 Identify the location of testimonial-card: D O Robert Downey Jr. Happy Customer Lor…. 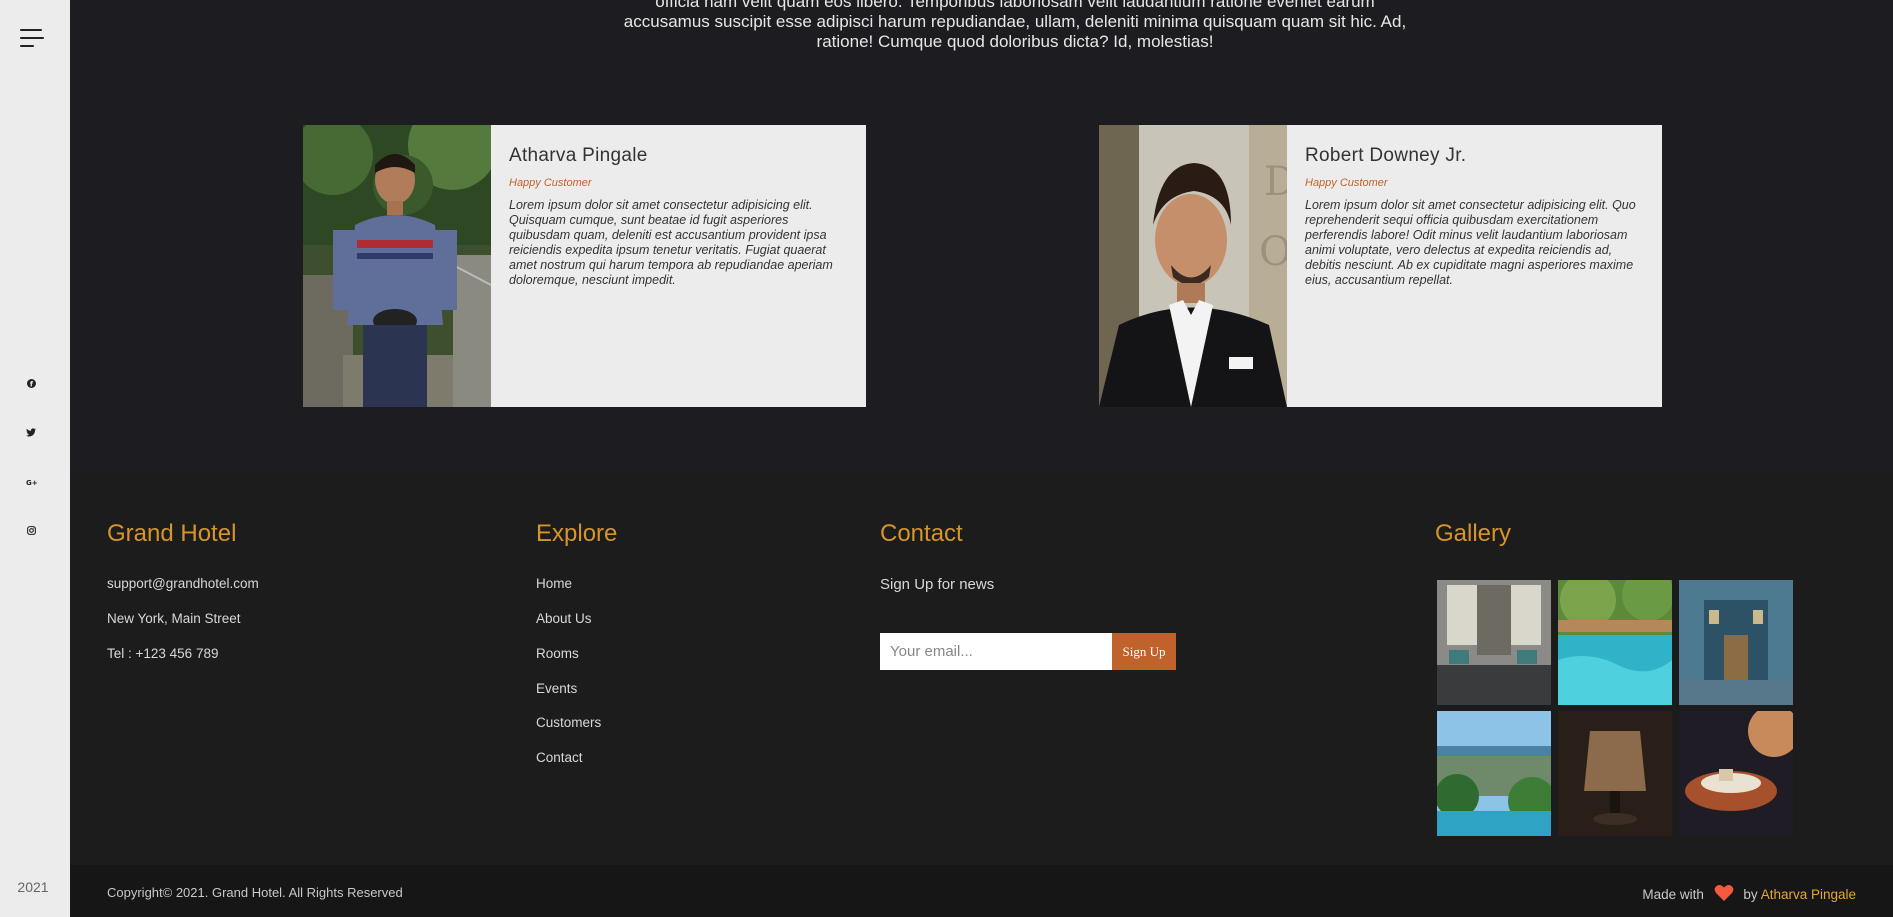
(1380, 266).